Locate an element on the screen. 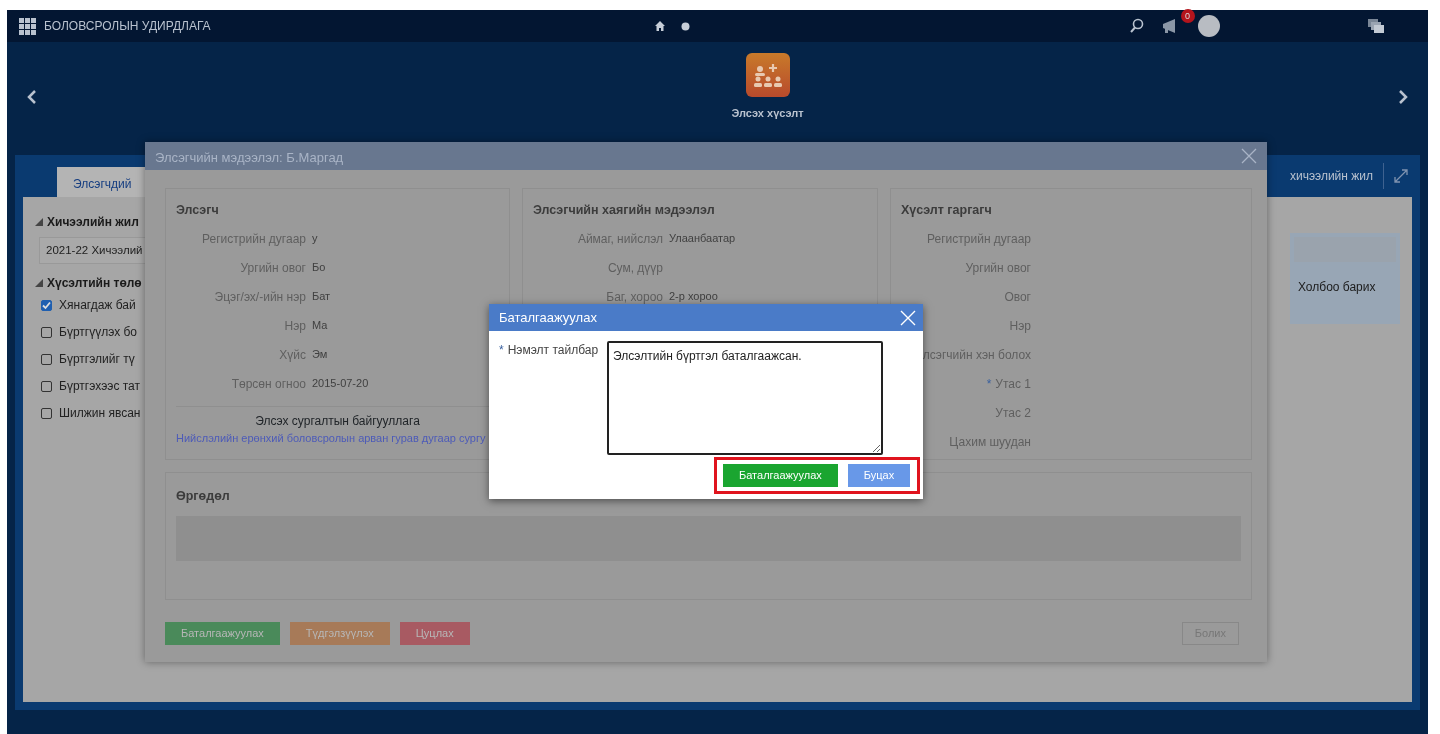 The width and height of the screenshot is (1440, 734). app-title: БОЛОВСРОЛЫН УДИРДЛАГА is located at coordinates (127, 26).